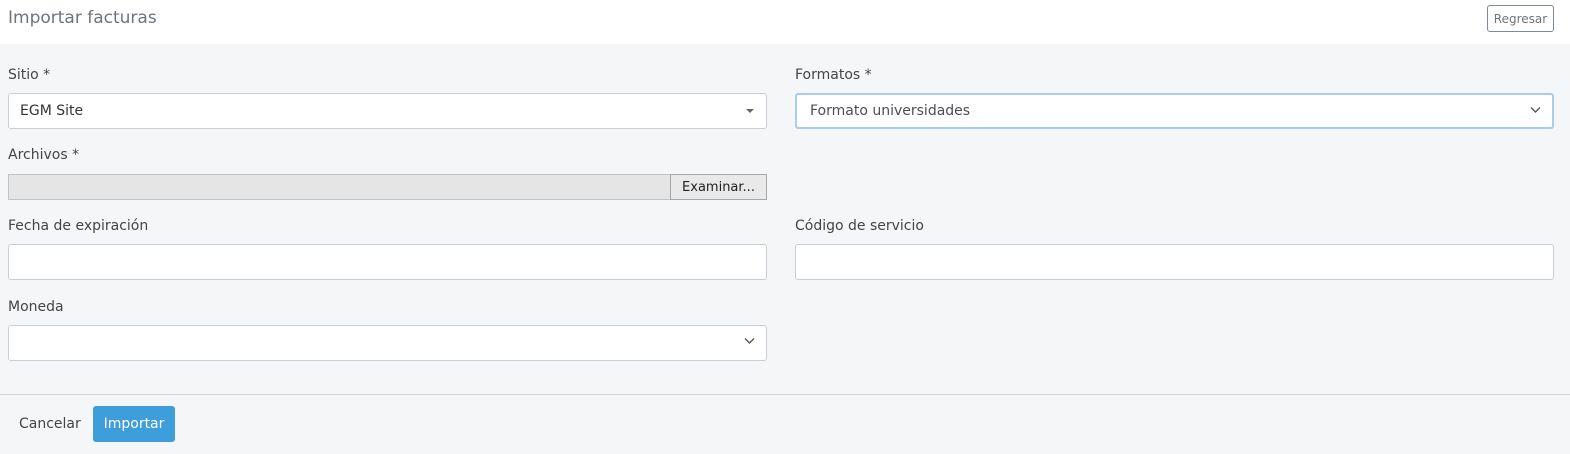  What do you see at coordinates (387, 262) in the screenshot?
I see `expiration-date-input` at bounding box center [387, 262].